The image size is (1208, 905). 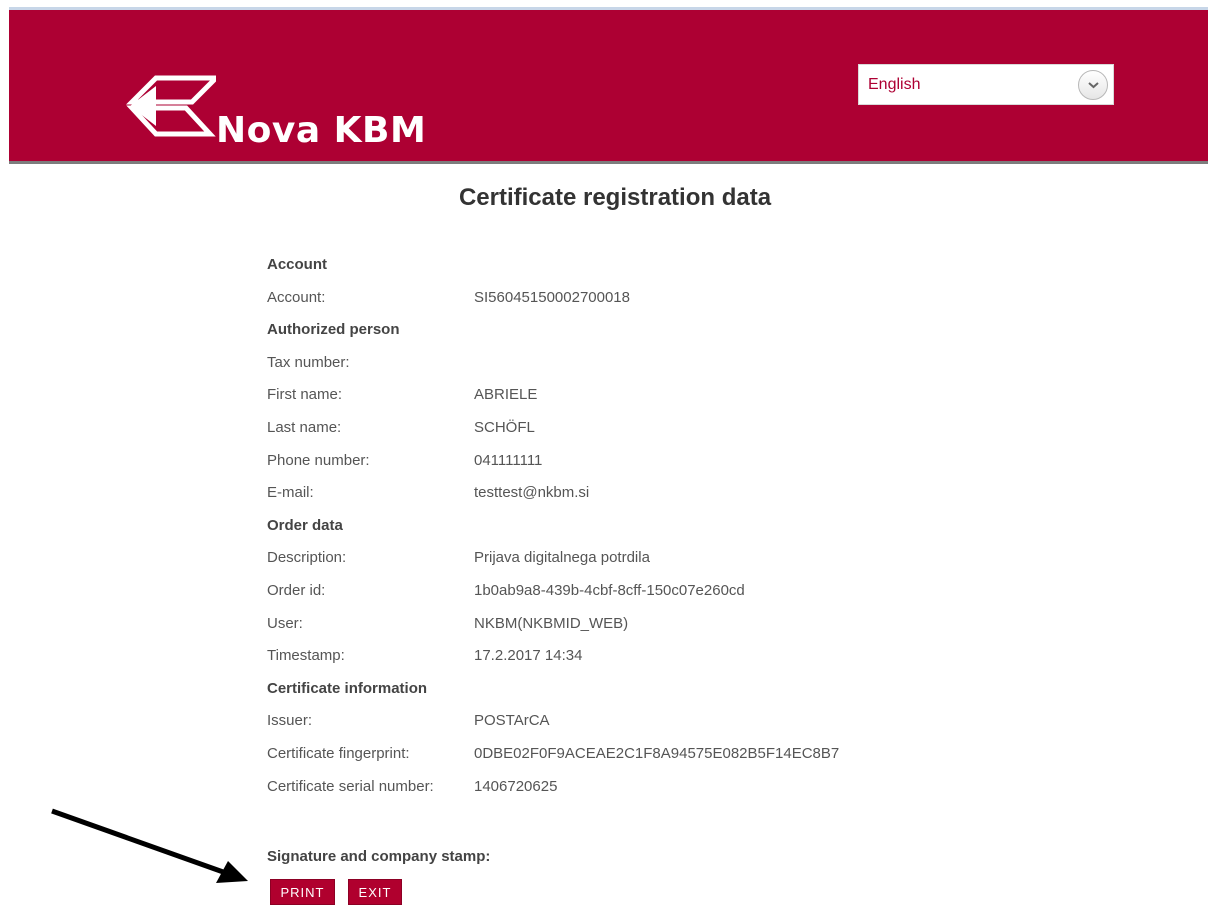 What do you see at coordinates (375, 892) in the screenshot?
I see `exit-button: EXIT` at bounding box center [375, 892].